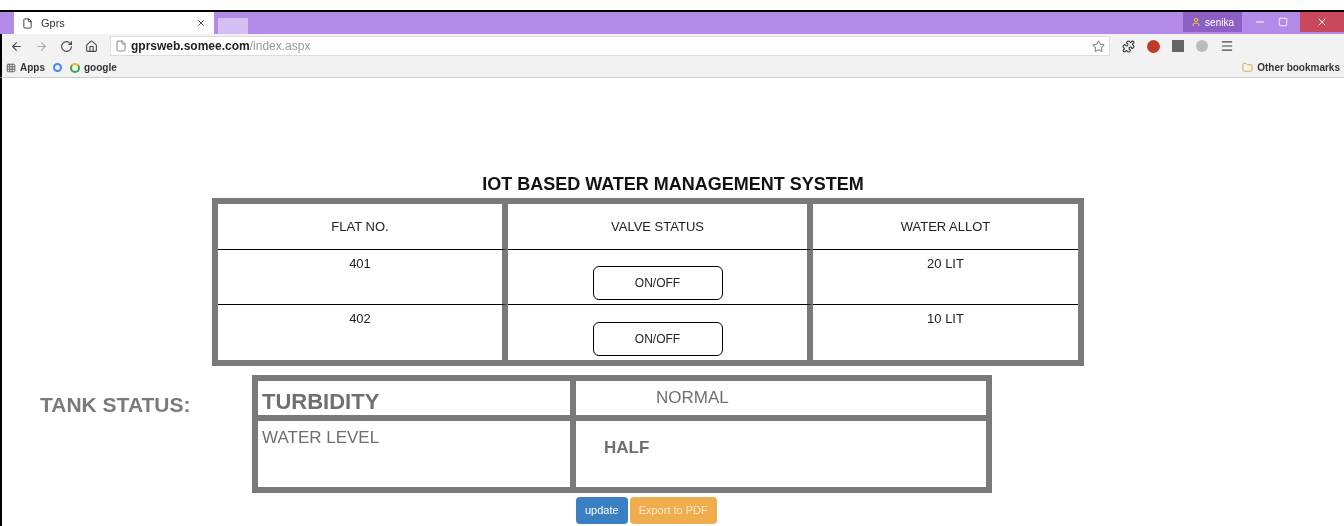 The width and height of the screenshot is (1344, 526). I want to click on table-cell: 402, so click(363, 332).